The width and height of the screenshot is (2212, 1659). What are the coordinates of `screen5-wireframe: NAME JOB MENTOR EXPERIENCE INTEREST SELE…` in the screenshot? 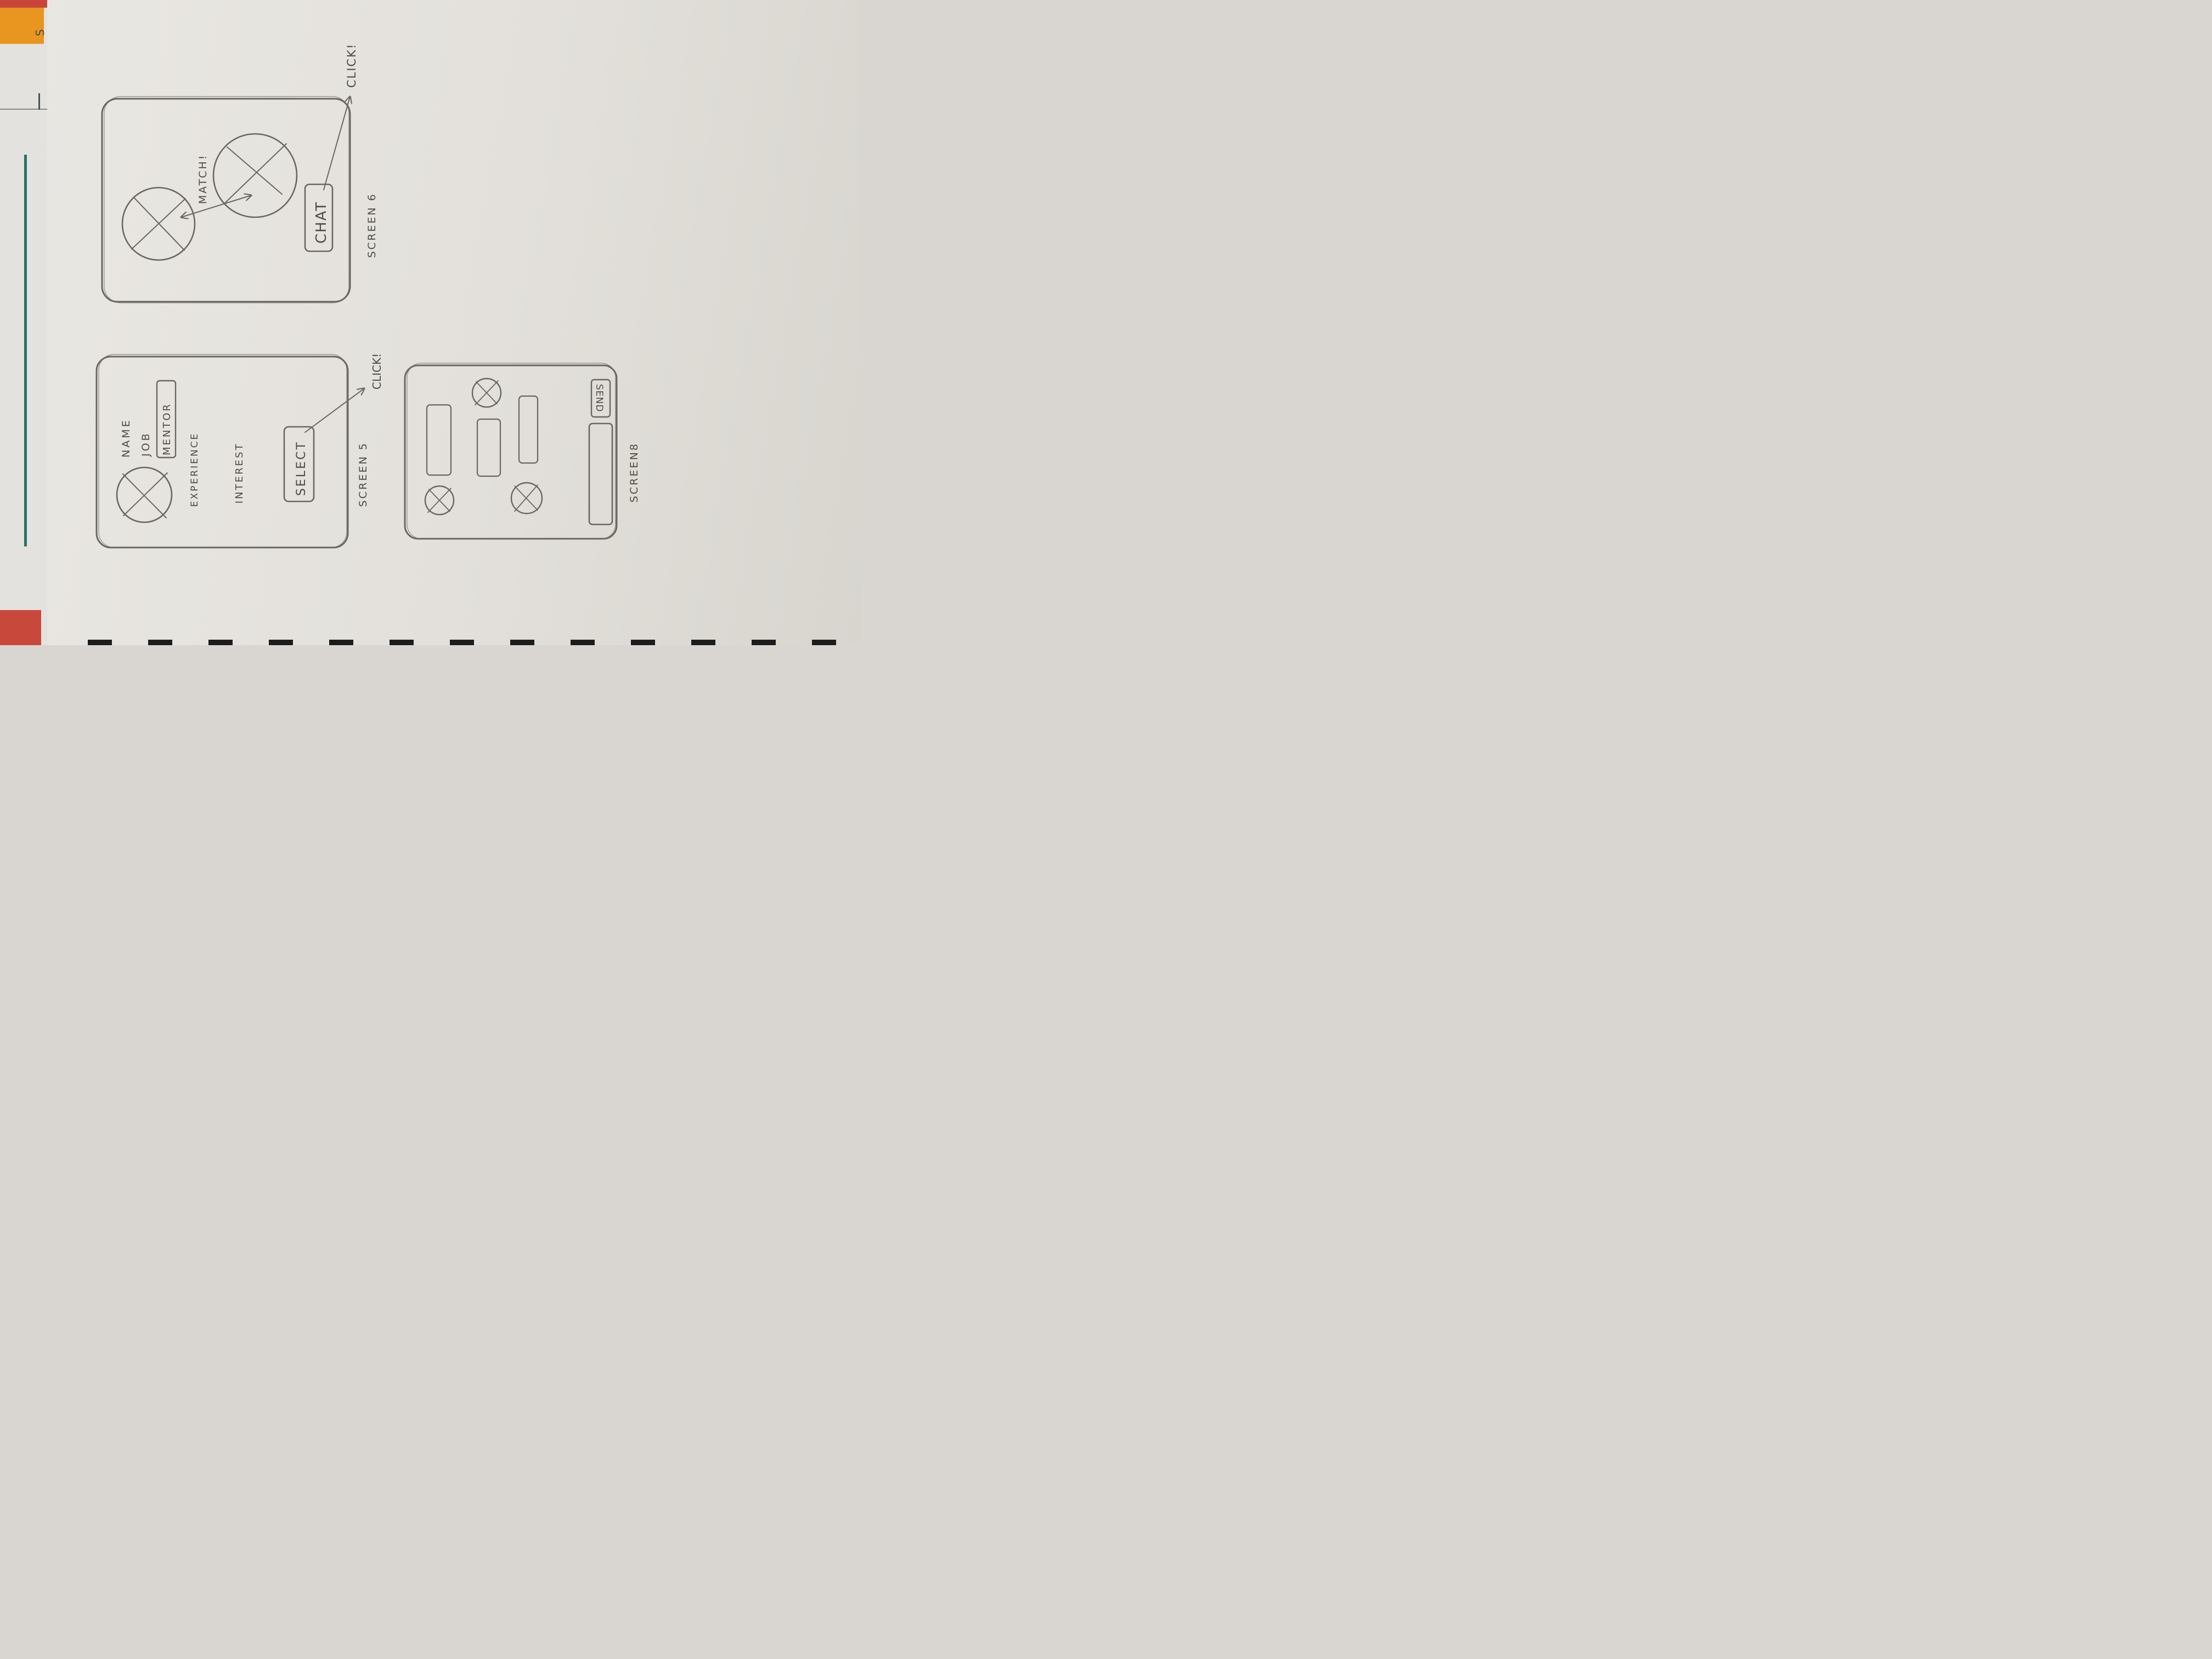 It's located at (239, 451).